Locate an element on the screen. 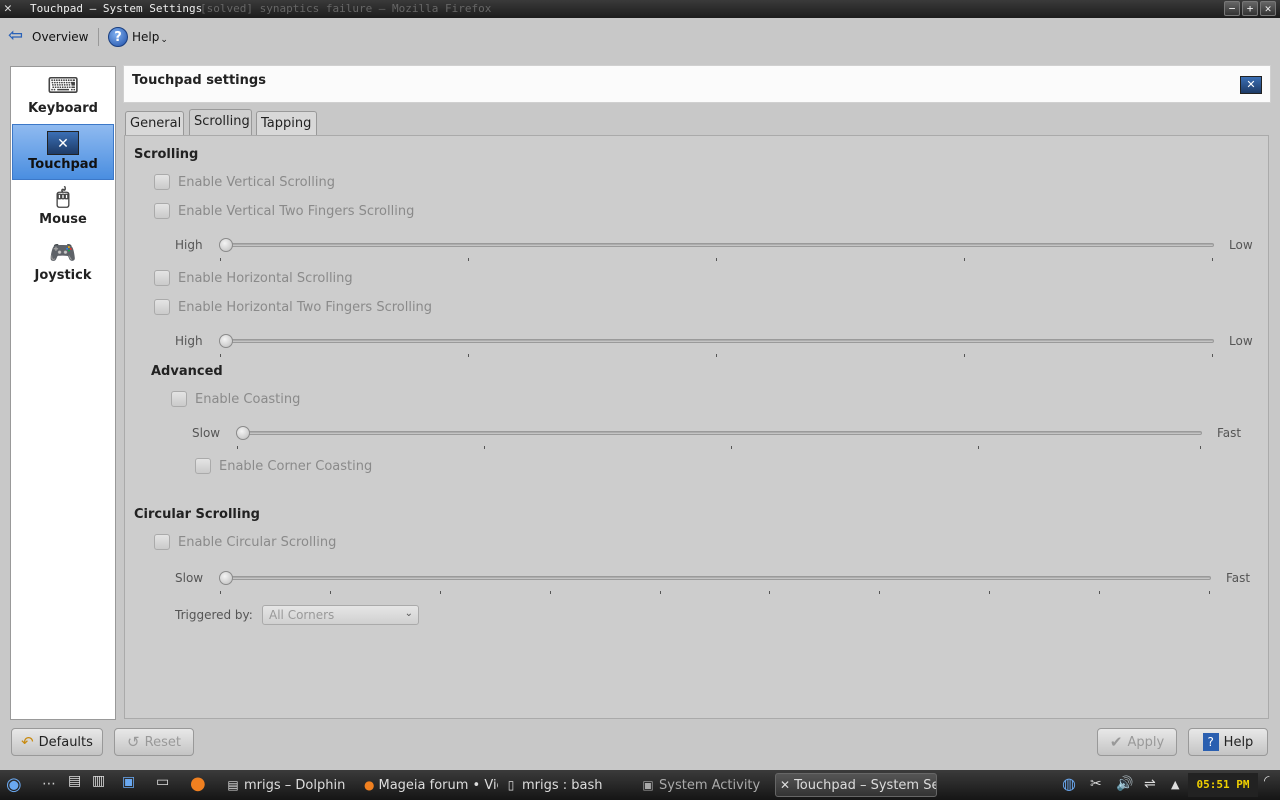 Image resolution: width=1280 pixels, height=800 pixels. clock: 05:51 PM is located at coordinates (1223, 785).